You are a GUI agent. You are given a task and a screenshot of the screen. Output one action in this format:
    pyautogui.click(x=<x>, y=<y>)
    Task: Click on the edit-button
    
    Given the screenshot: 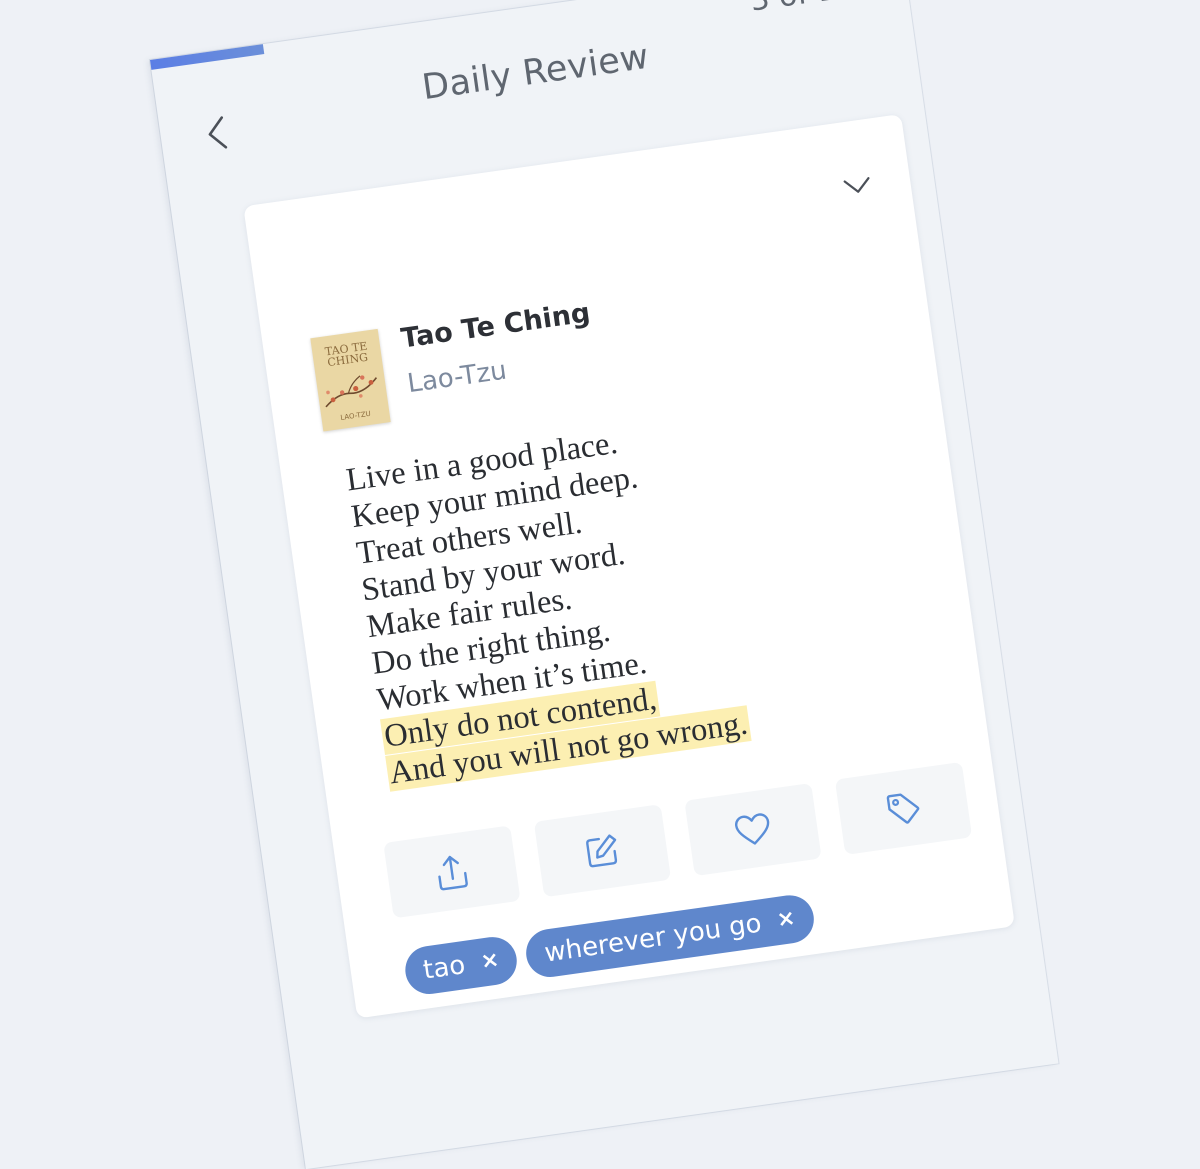 What is the action you would take?
    pyautogui.click(x=602, y=851)
    